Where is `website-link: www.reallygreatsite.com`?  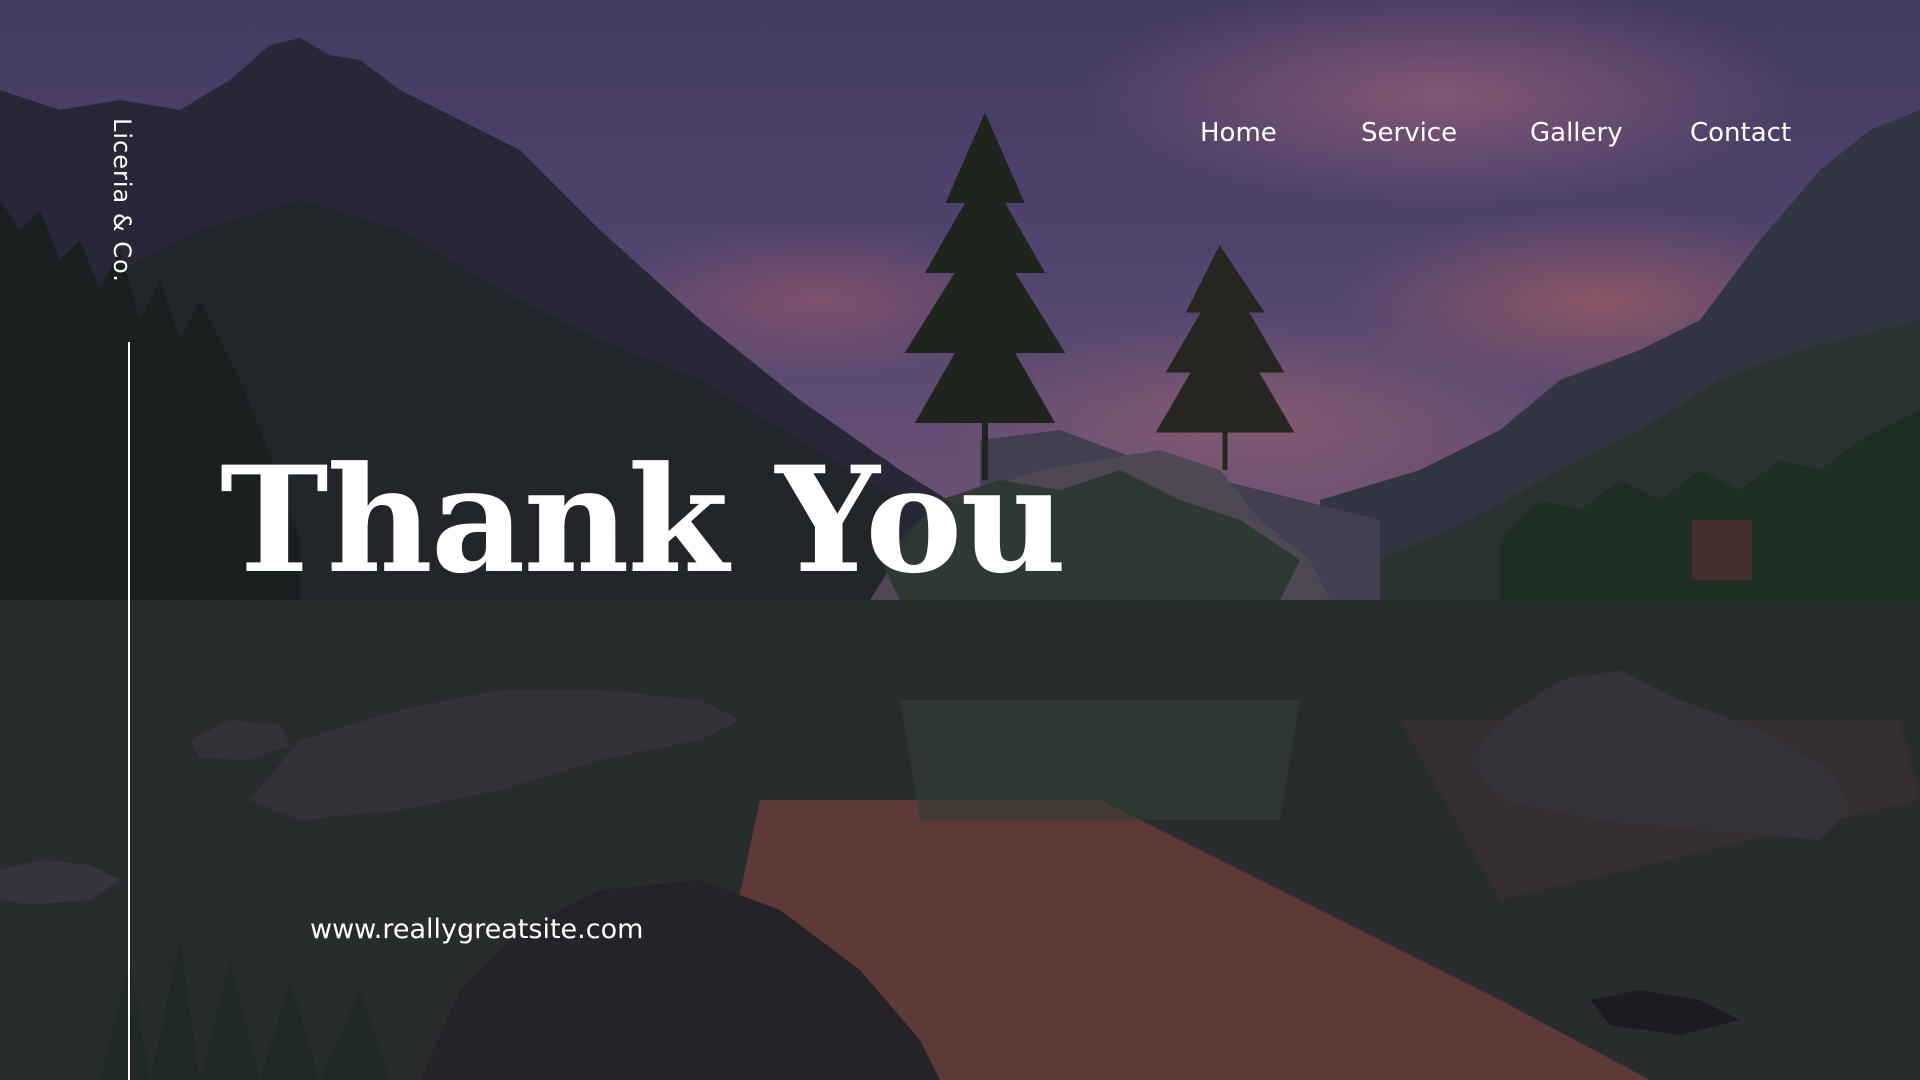
website-link: www.reallygreatsite.com is located at coordinates (476, 929).